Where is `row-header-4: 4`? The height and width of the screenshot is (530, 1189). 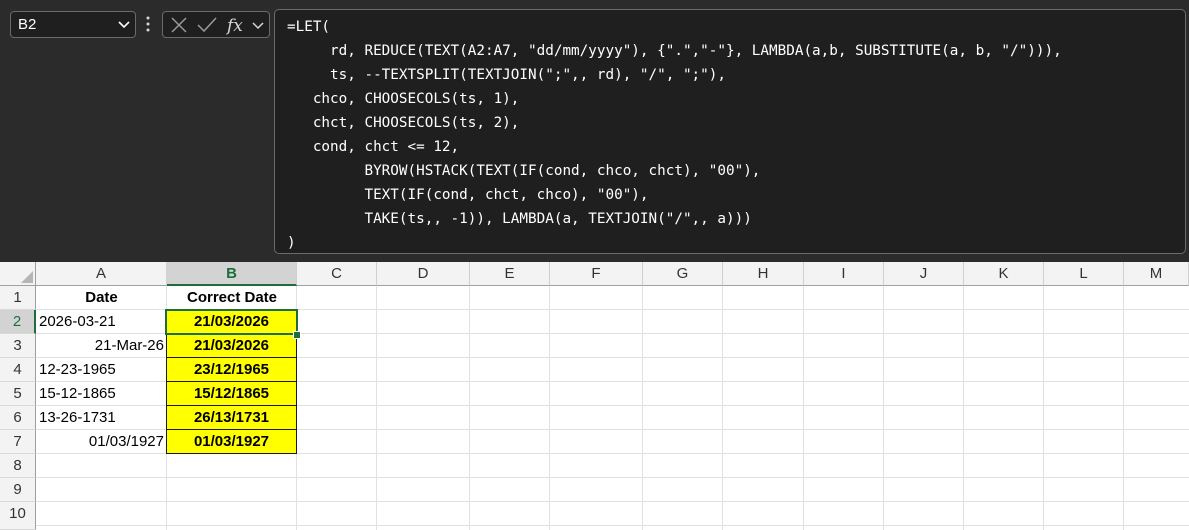 row-header-4: 4 is located at coordinates (18, 370).